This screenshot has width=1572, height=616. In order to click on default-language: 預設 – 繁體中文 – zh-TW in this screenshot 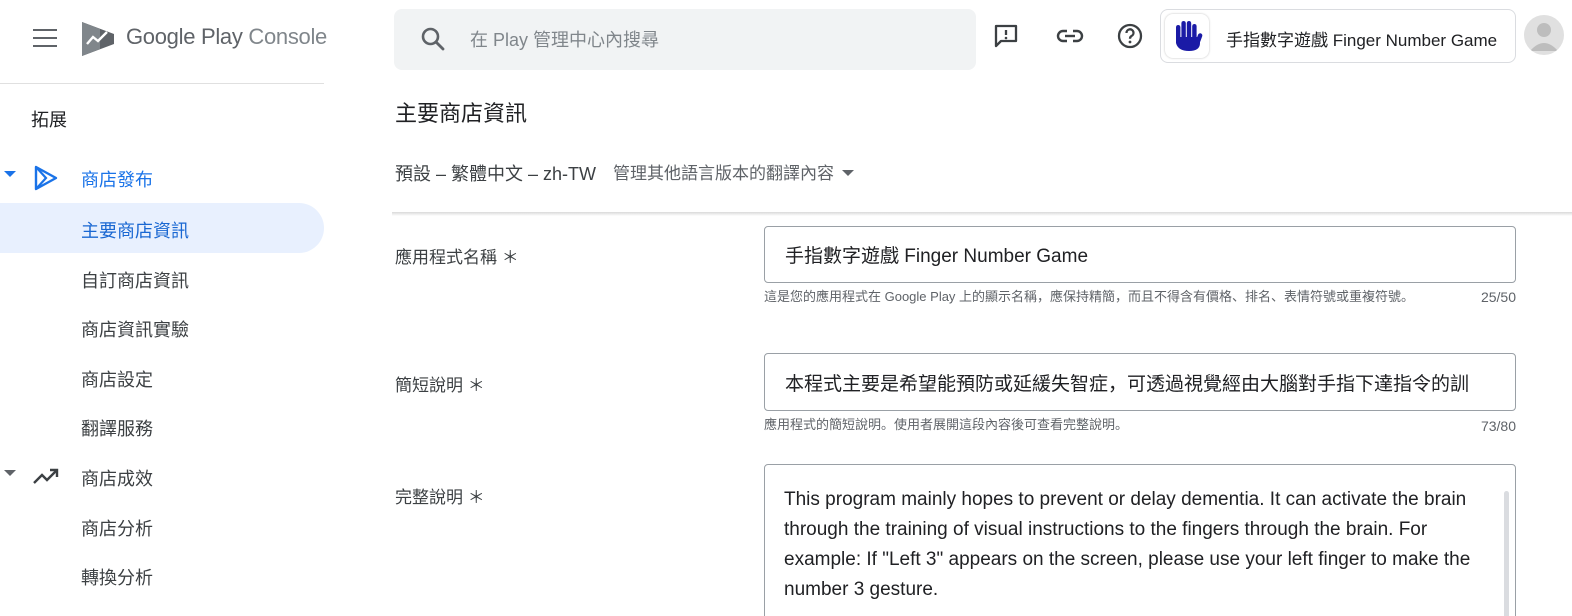, I will do `click(496, 174)`.